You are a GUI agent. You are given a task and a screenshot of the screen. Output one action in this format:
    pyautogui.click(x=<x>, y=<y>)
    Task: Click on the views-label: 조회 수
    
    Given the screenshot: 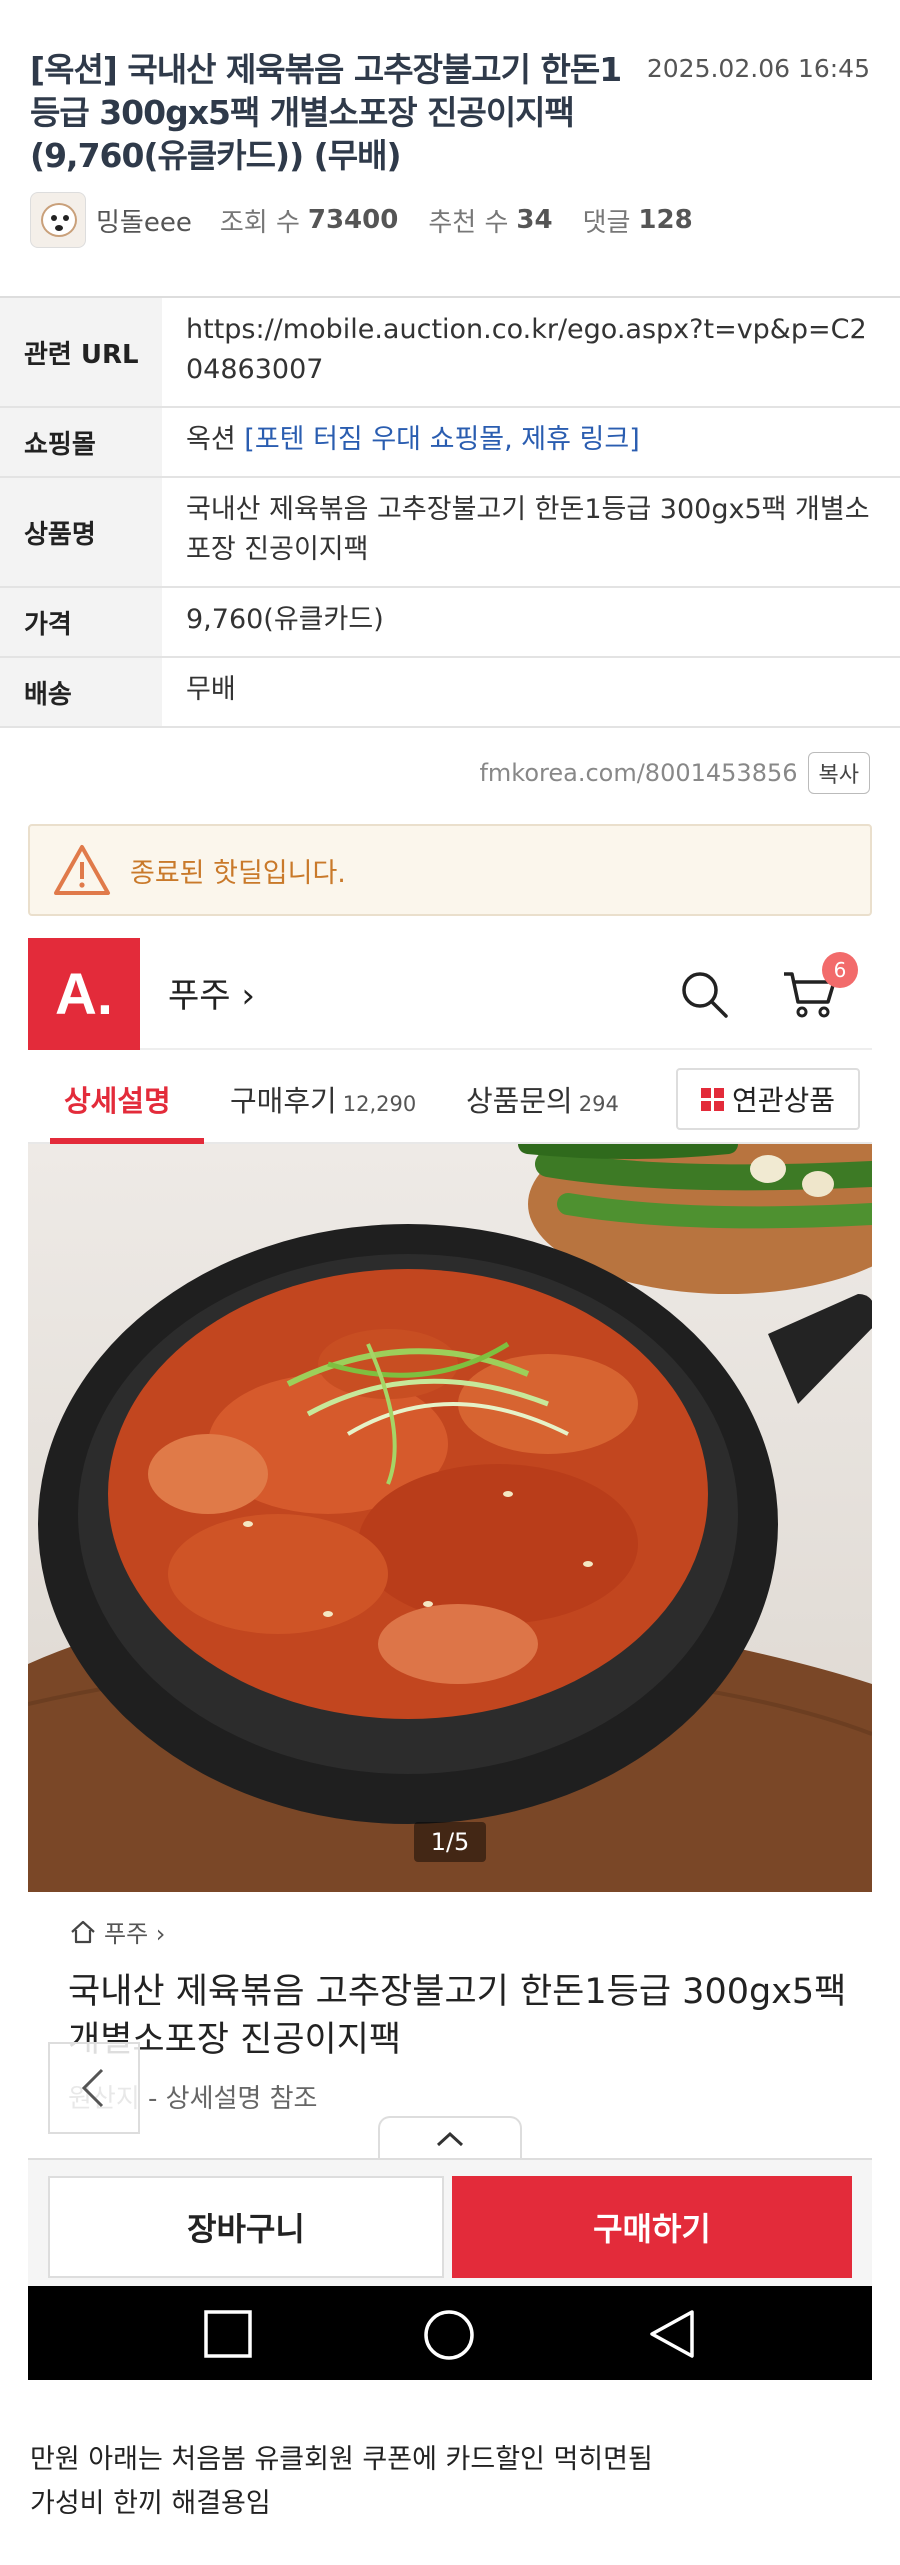 What is the action you would take?
    pyautogui.click(x=259, y=222)
    